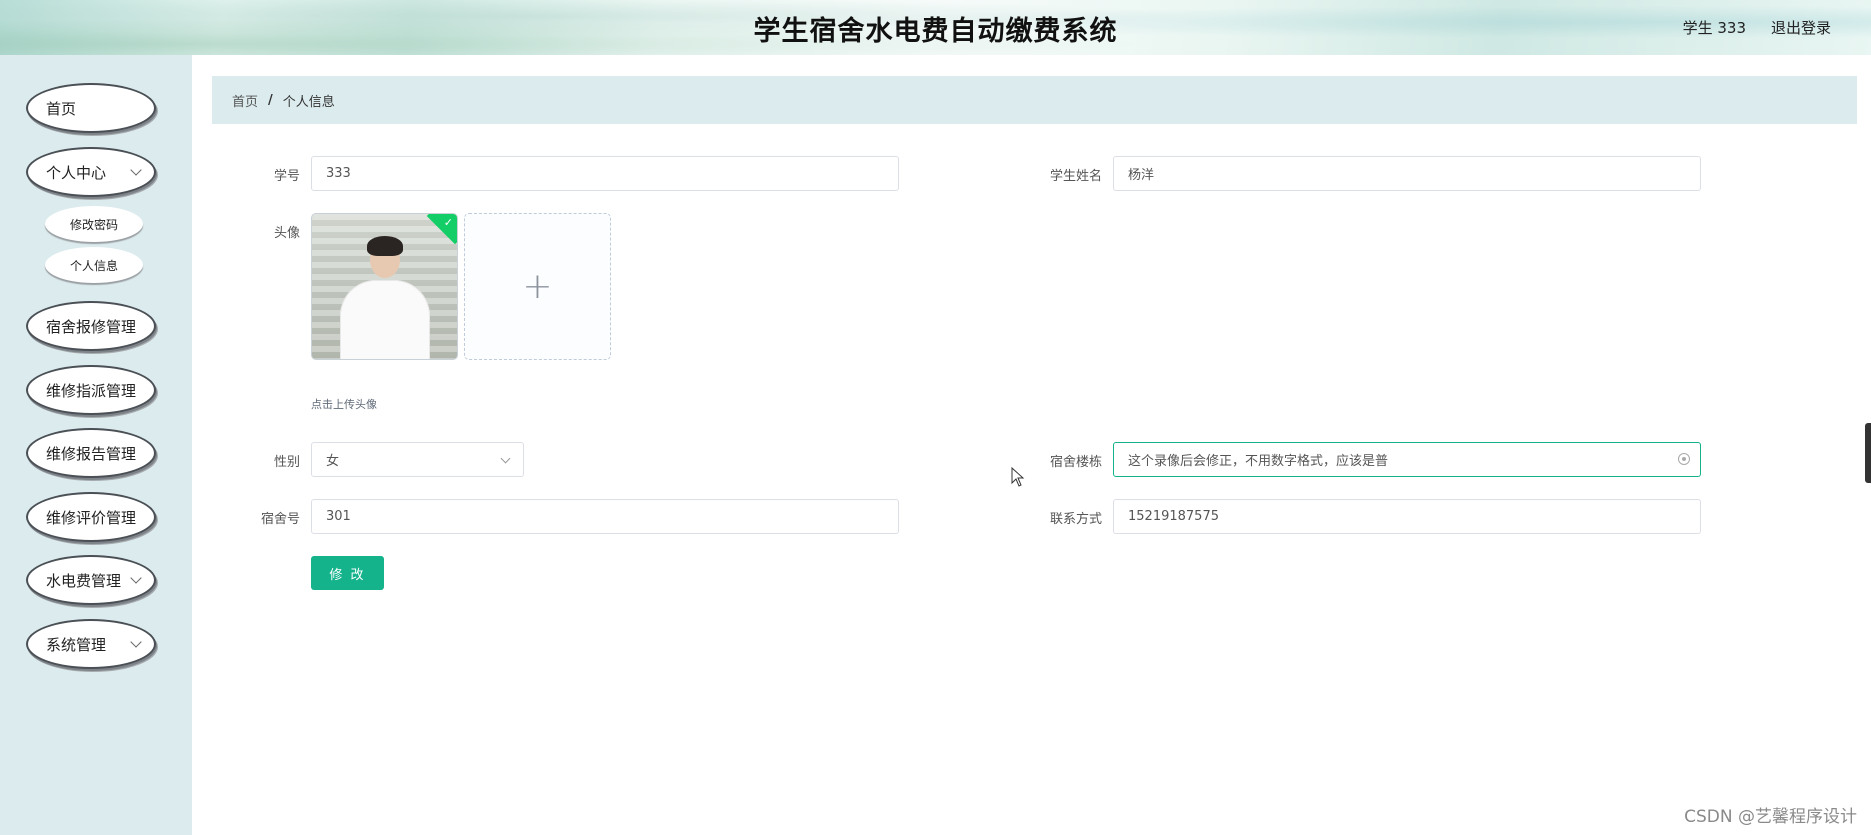 The height and width of the screenshot is (835, 1871). Describe the element at coordinates (1075, 462) in the screenshot. I see `building-label: 宿舍楼栋` at that location.